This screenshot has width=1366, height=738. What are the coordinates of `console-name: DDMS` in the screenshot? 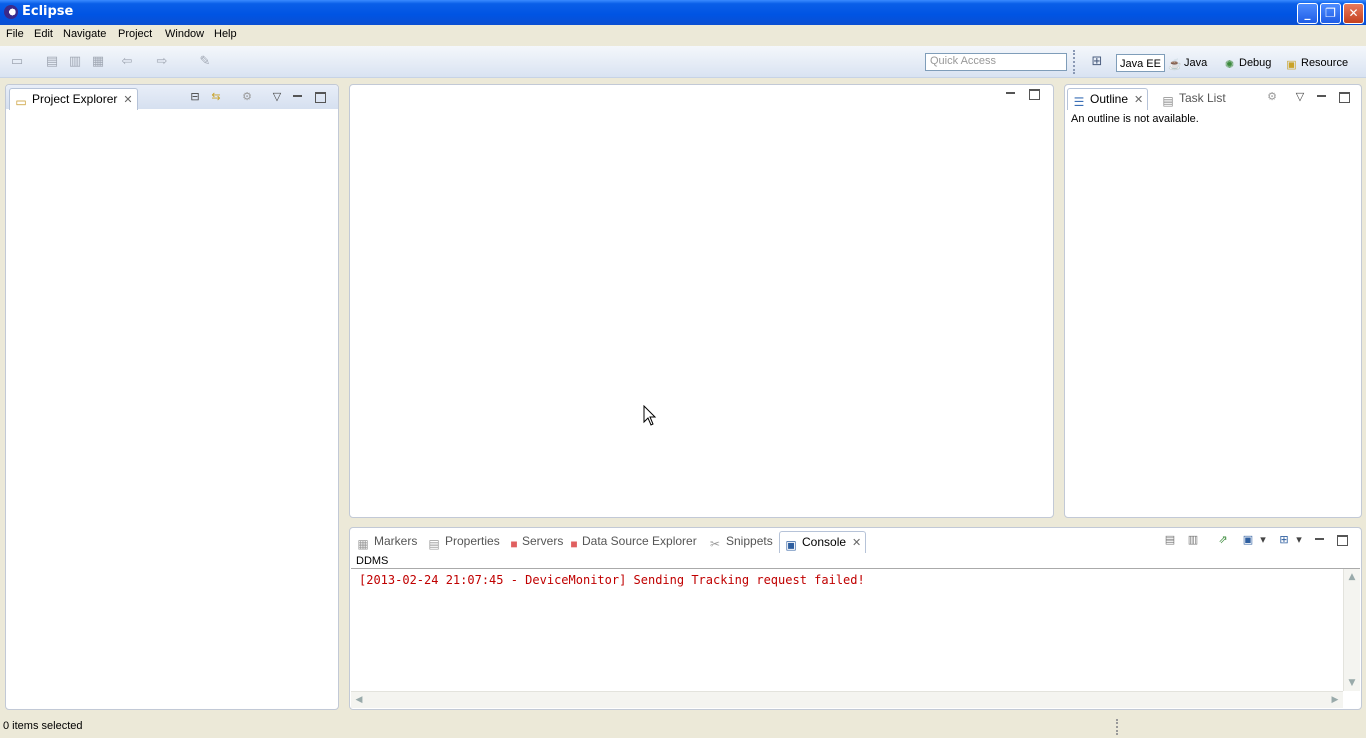 It's located at (372, 561).